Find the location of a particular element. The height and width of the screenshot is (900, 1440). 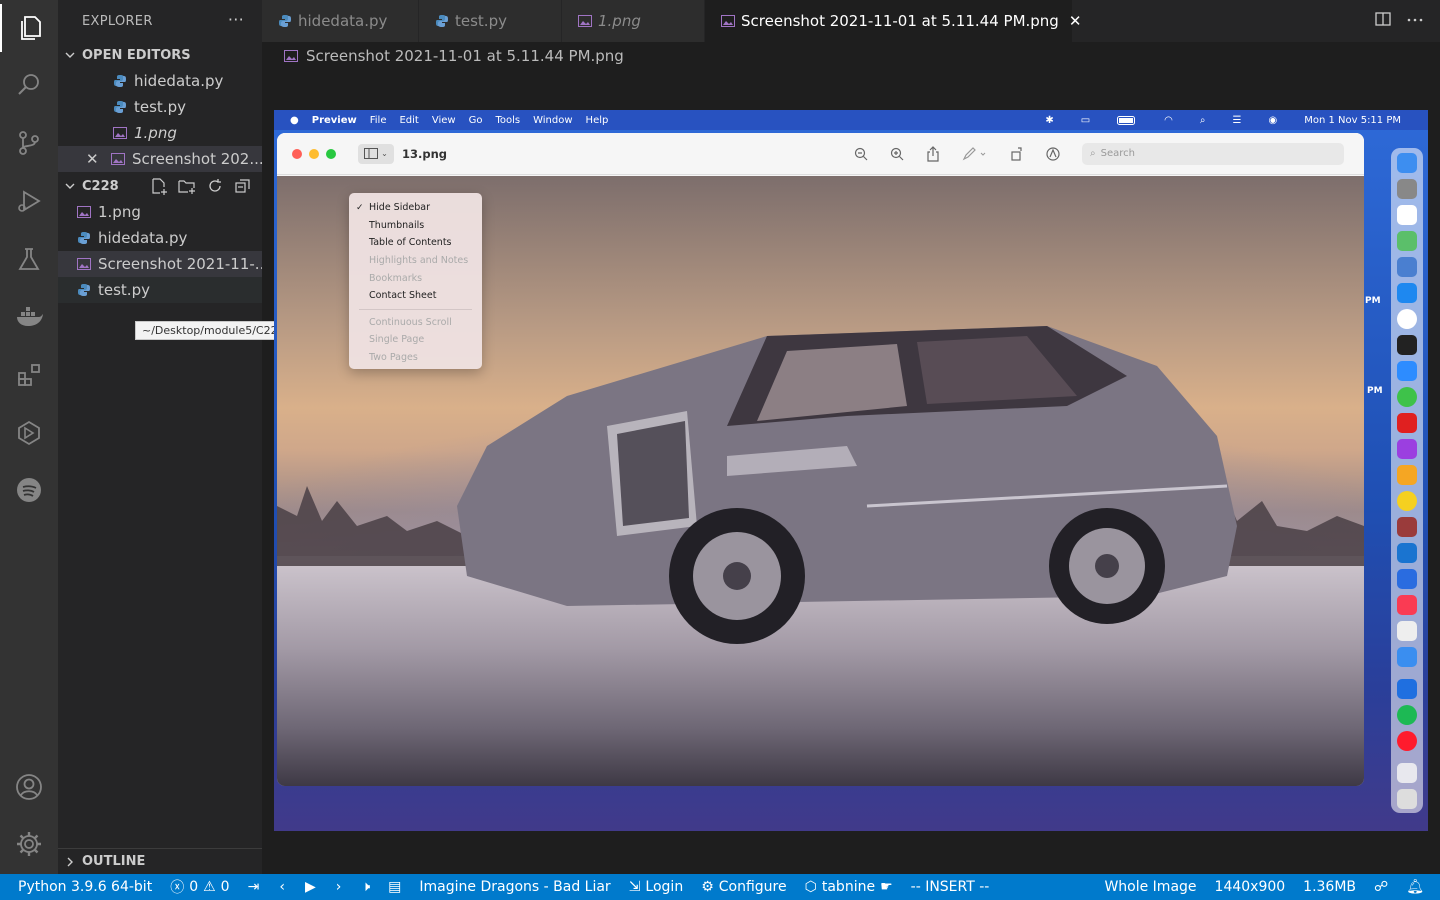

outline-header: OUTLINE is located at coordinates (160, 861).